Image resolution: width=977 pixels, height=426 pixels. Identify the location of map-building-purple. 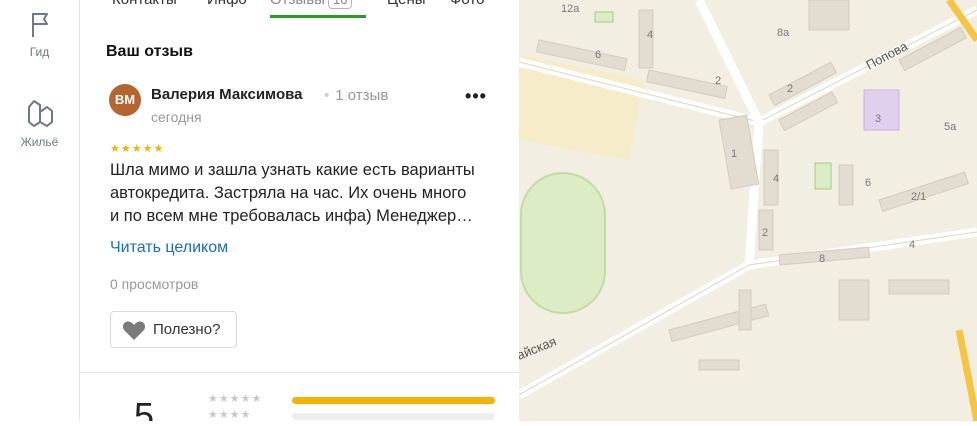
(881, 110).